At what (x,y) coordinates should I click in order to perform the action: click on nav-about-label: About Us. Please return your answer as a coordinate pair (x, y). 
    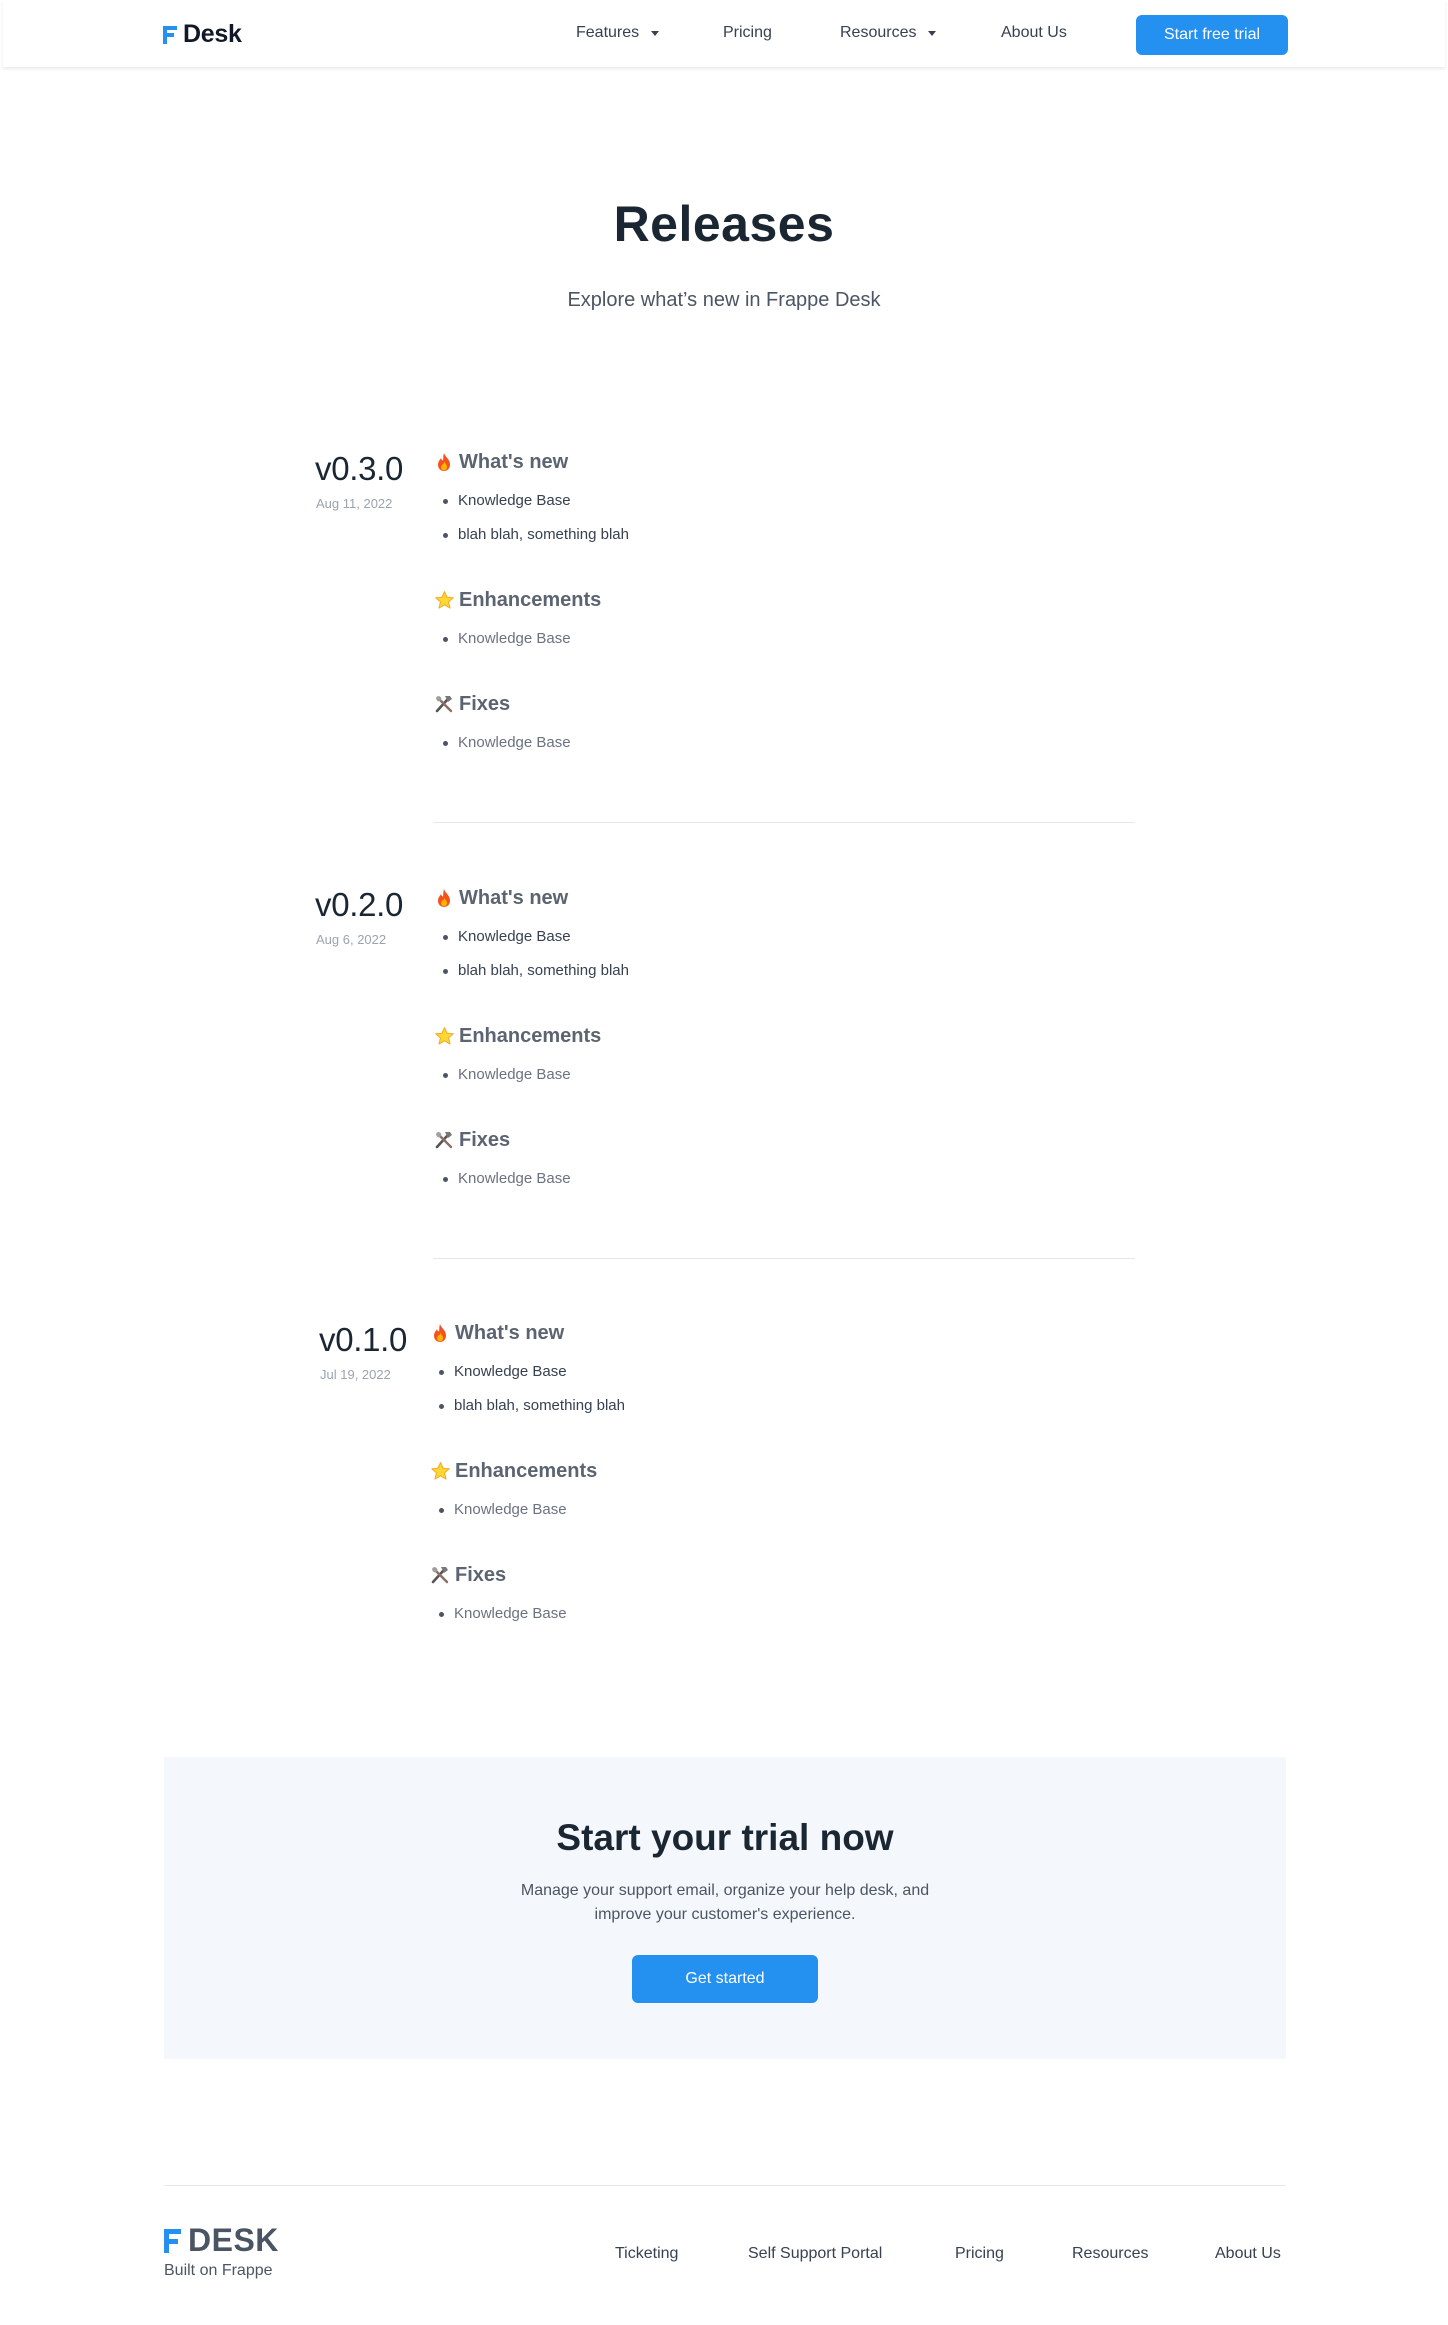
    Looking at the image, I should click on (1034, 32).